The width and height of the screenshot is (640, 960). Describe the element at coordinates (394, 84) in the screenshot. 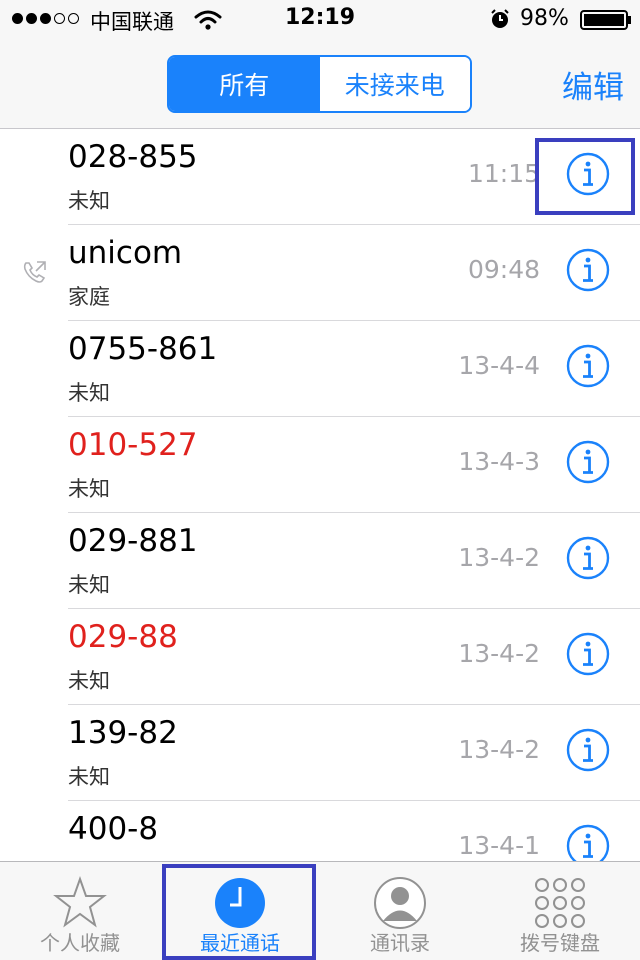

I see `segment-missed: 未接来电` at that location.